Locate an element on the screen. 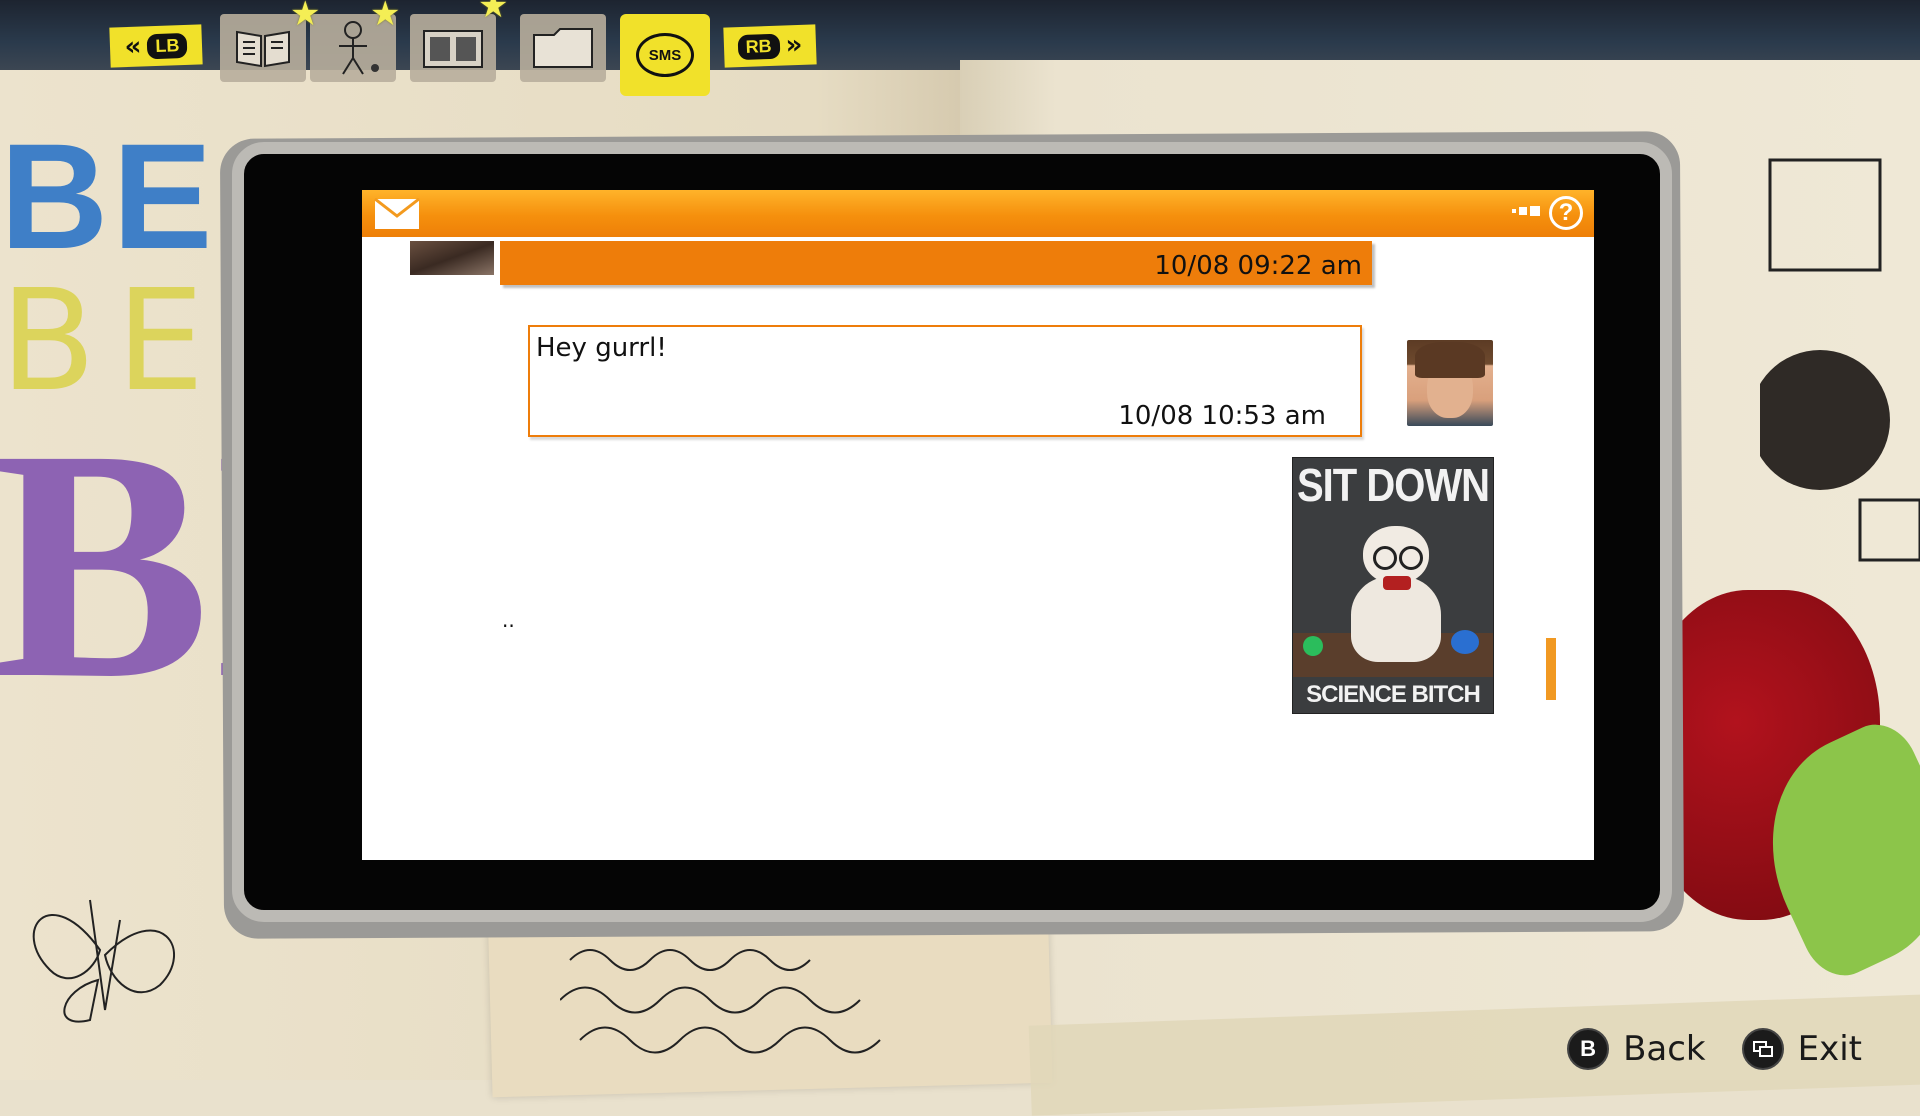 The height and width of the screenshot is (1116, 1920). button-prompts: B Back Exit is located at coordinates (1725, 1049).